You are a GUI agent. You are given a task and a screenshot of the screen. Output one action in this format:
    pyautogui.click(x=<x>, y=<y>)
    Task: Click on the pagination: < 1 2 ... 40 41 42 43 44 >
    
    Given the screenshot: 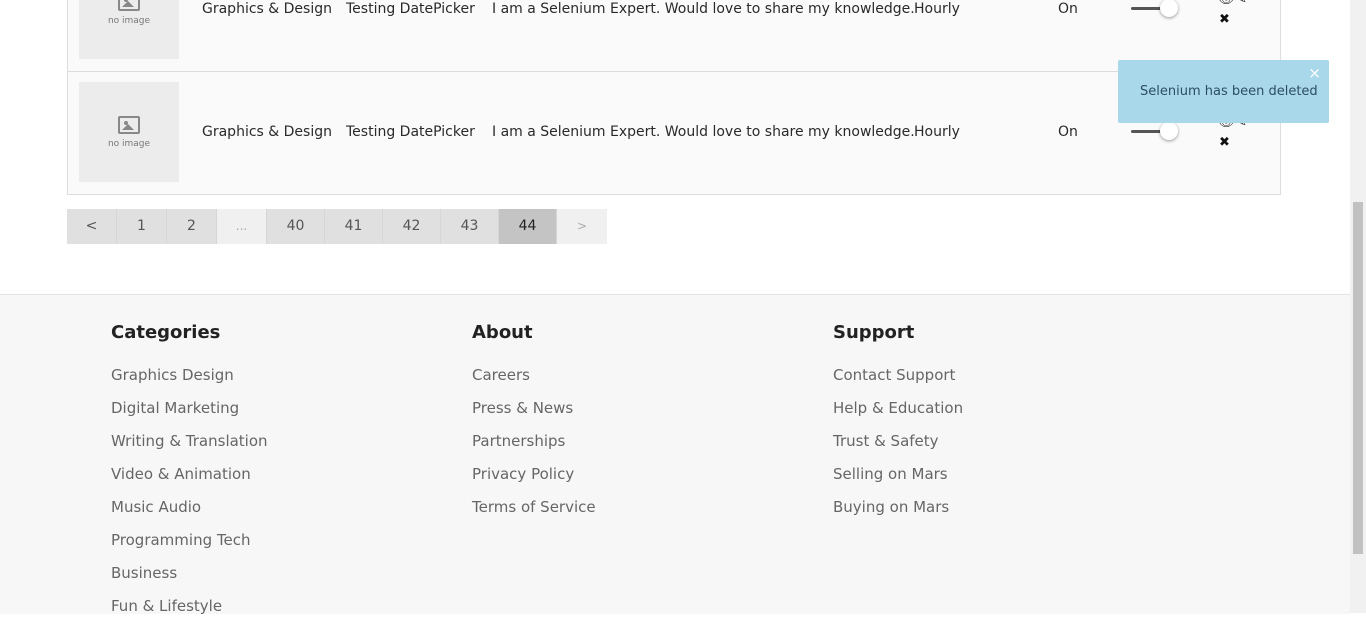 What is the action you would take?
    pyautogui.click(x=337, y=226)
    